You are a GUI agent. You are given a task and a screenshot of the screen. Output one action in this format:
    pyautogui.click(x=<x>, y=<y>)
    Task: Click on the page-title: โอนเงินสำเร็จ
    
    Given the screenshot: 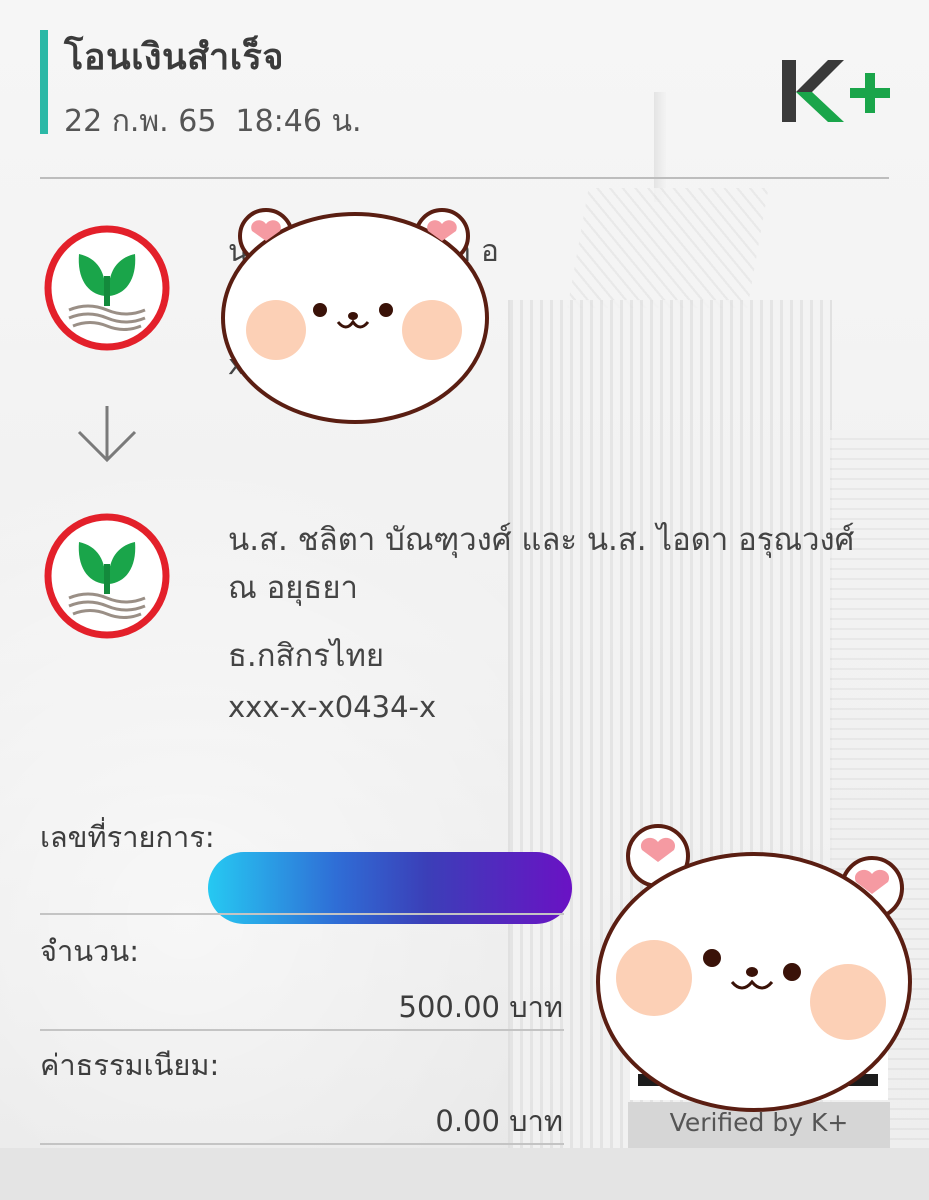 What is the action you would take?
    pyautogui.click(x=174, y=57)
    